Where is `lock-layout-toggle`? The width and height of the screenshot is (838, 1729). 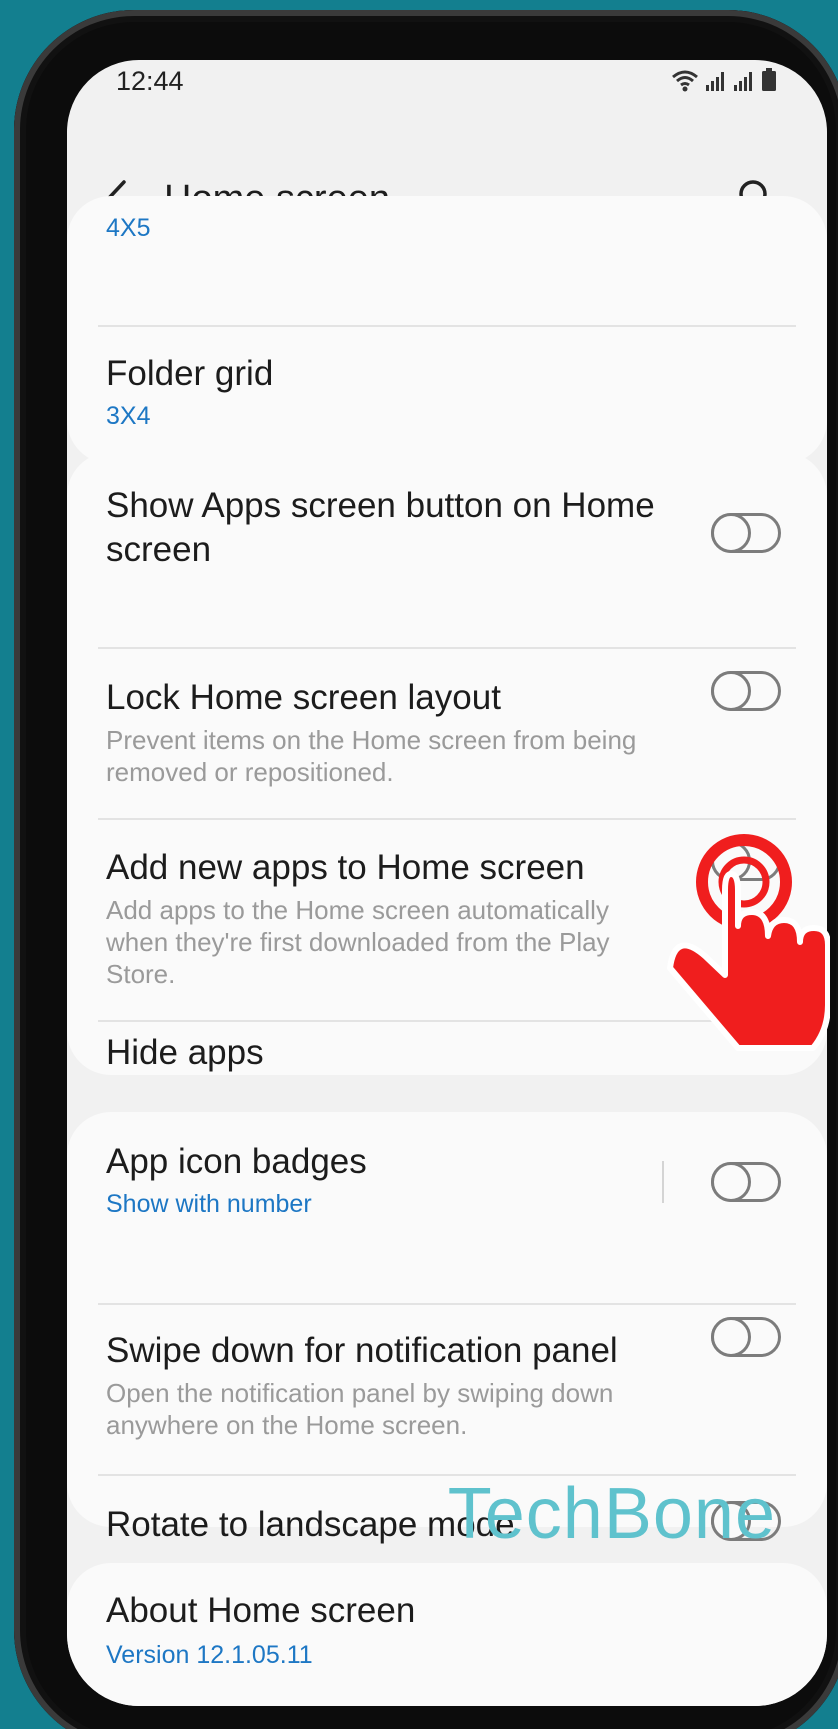 lock-layout-toggle is located at coordinates (746, 691).